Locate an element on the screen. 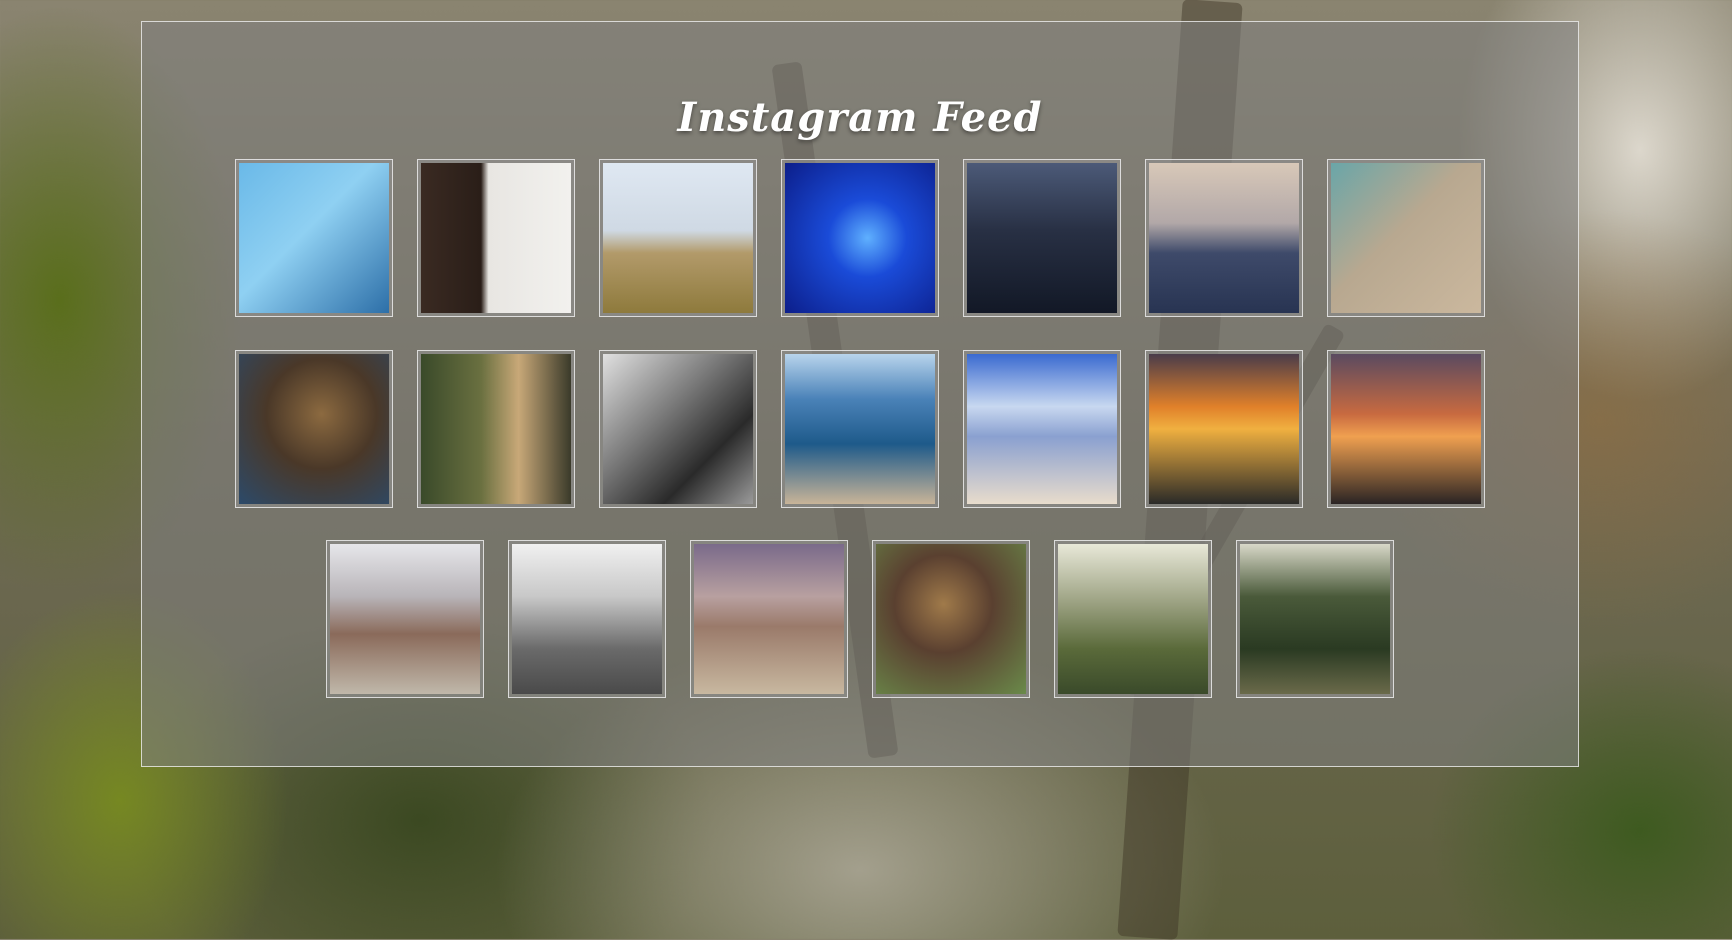  photo-gallery-wall is located at coordinates (496, 238).